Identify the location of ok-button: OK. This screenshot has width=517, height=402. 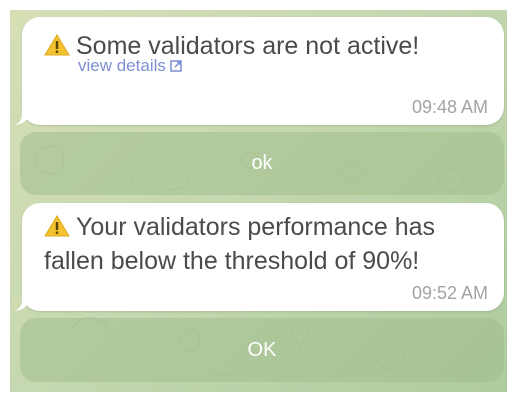
(262, 350).